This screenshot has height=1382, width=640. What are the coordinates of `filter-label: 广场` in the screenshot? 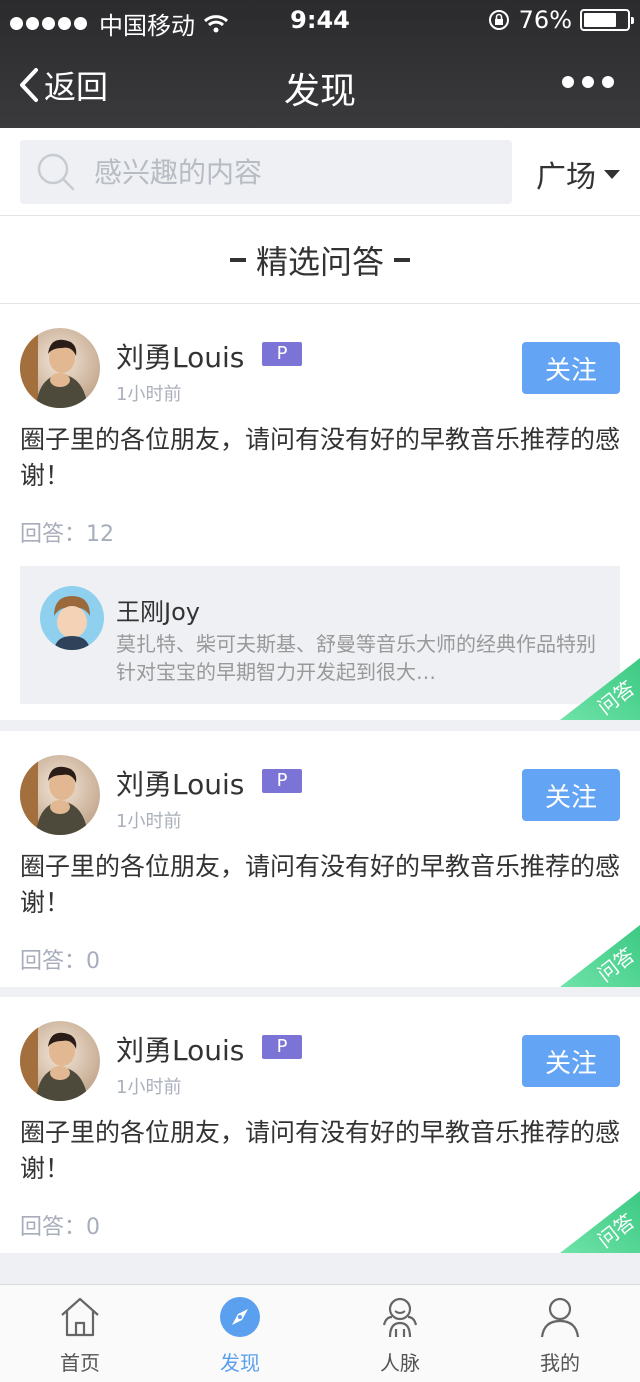 It's located at (566, 177).